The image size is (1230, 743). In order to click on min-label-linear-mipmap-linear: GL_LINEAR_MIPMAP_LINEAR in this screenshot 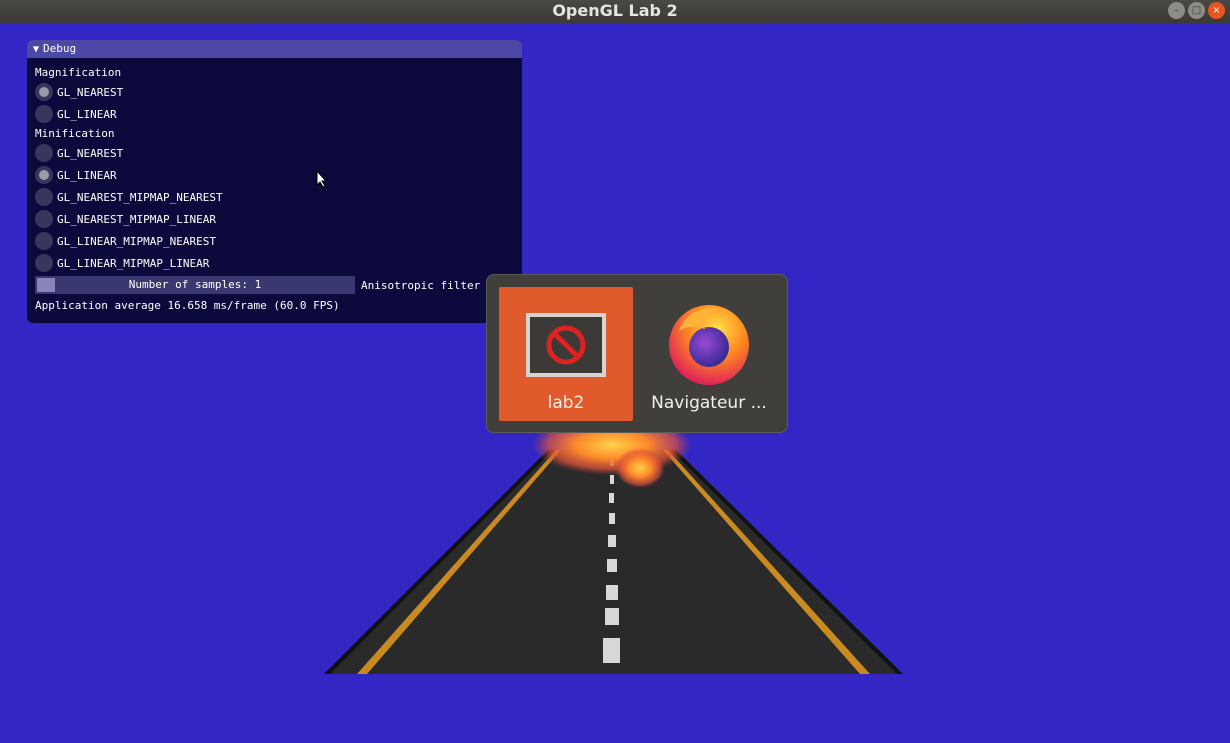, I will do `click(133, 263)`.